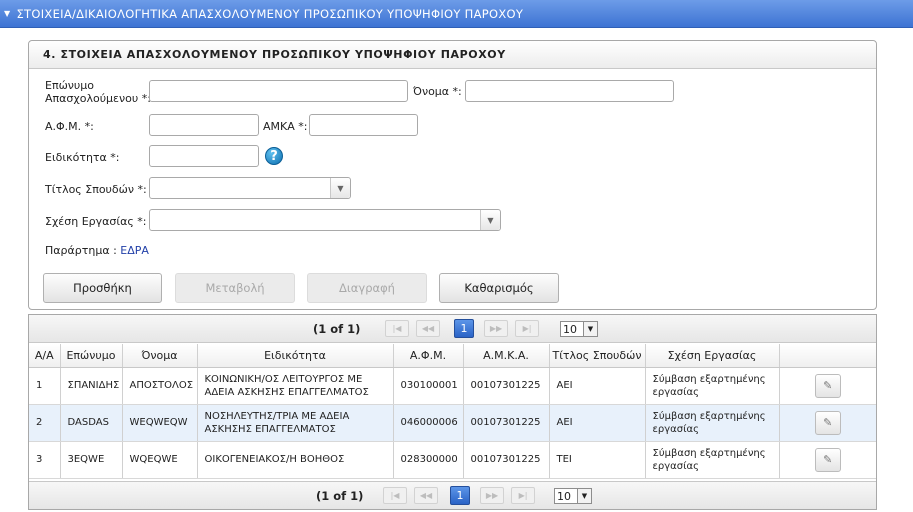  I want to click on amka-input, so click(363, 125).